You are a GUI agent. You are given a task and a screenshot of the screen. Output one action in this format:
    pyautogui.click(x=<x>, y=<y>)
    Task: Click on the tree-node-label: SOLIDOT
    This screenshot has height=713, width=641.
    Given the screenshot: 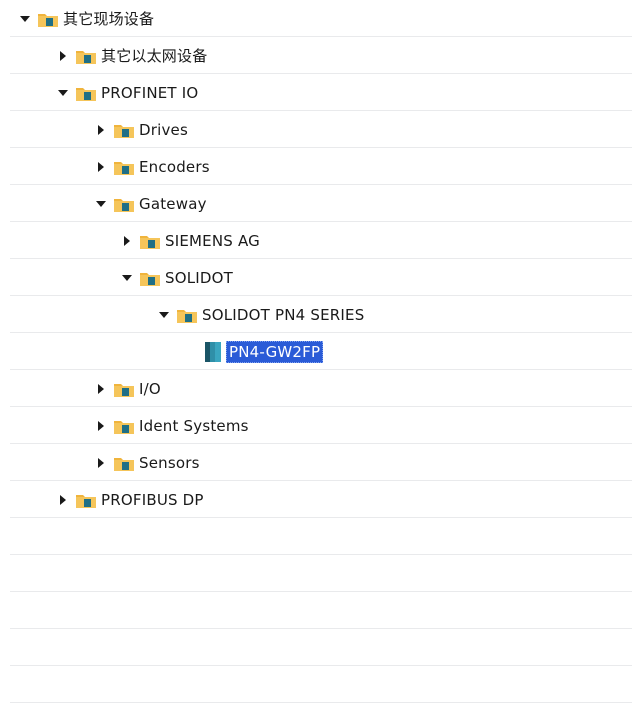 What is the action you would take?
    pyautogui.click(x=199, y=277)
    